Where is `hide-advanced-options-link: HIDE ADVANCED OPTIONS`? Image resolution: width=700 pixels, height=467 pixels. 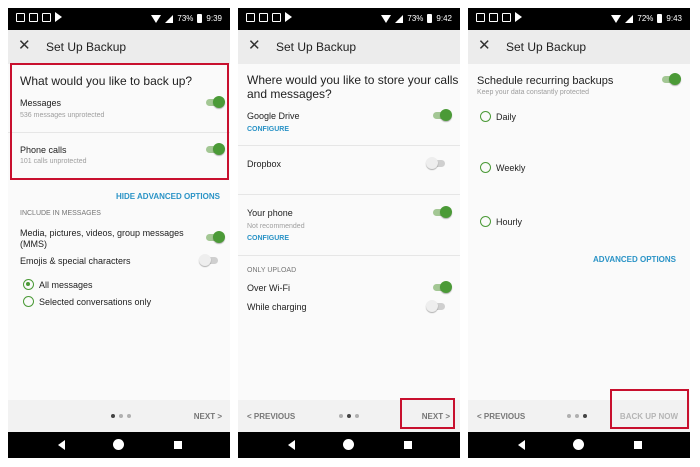 hide-advanced-options-link: HIDE ADVANCED OPTIONS is located at coordinates (168, 196).